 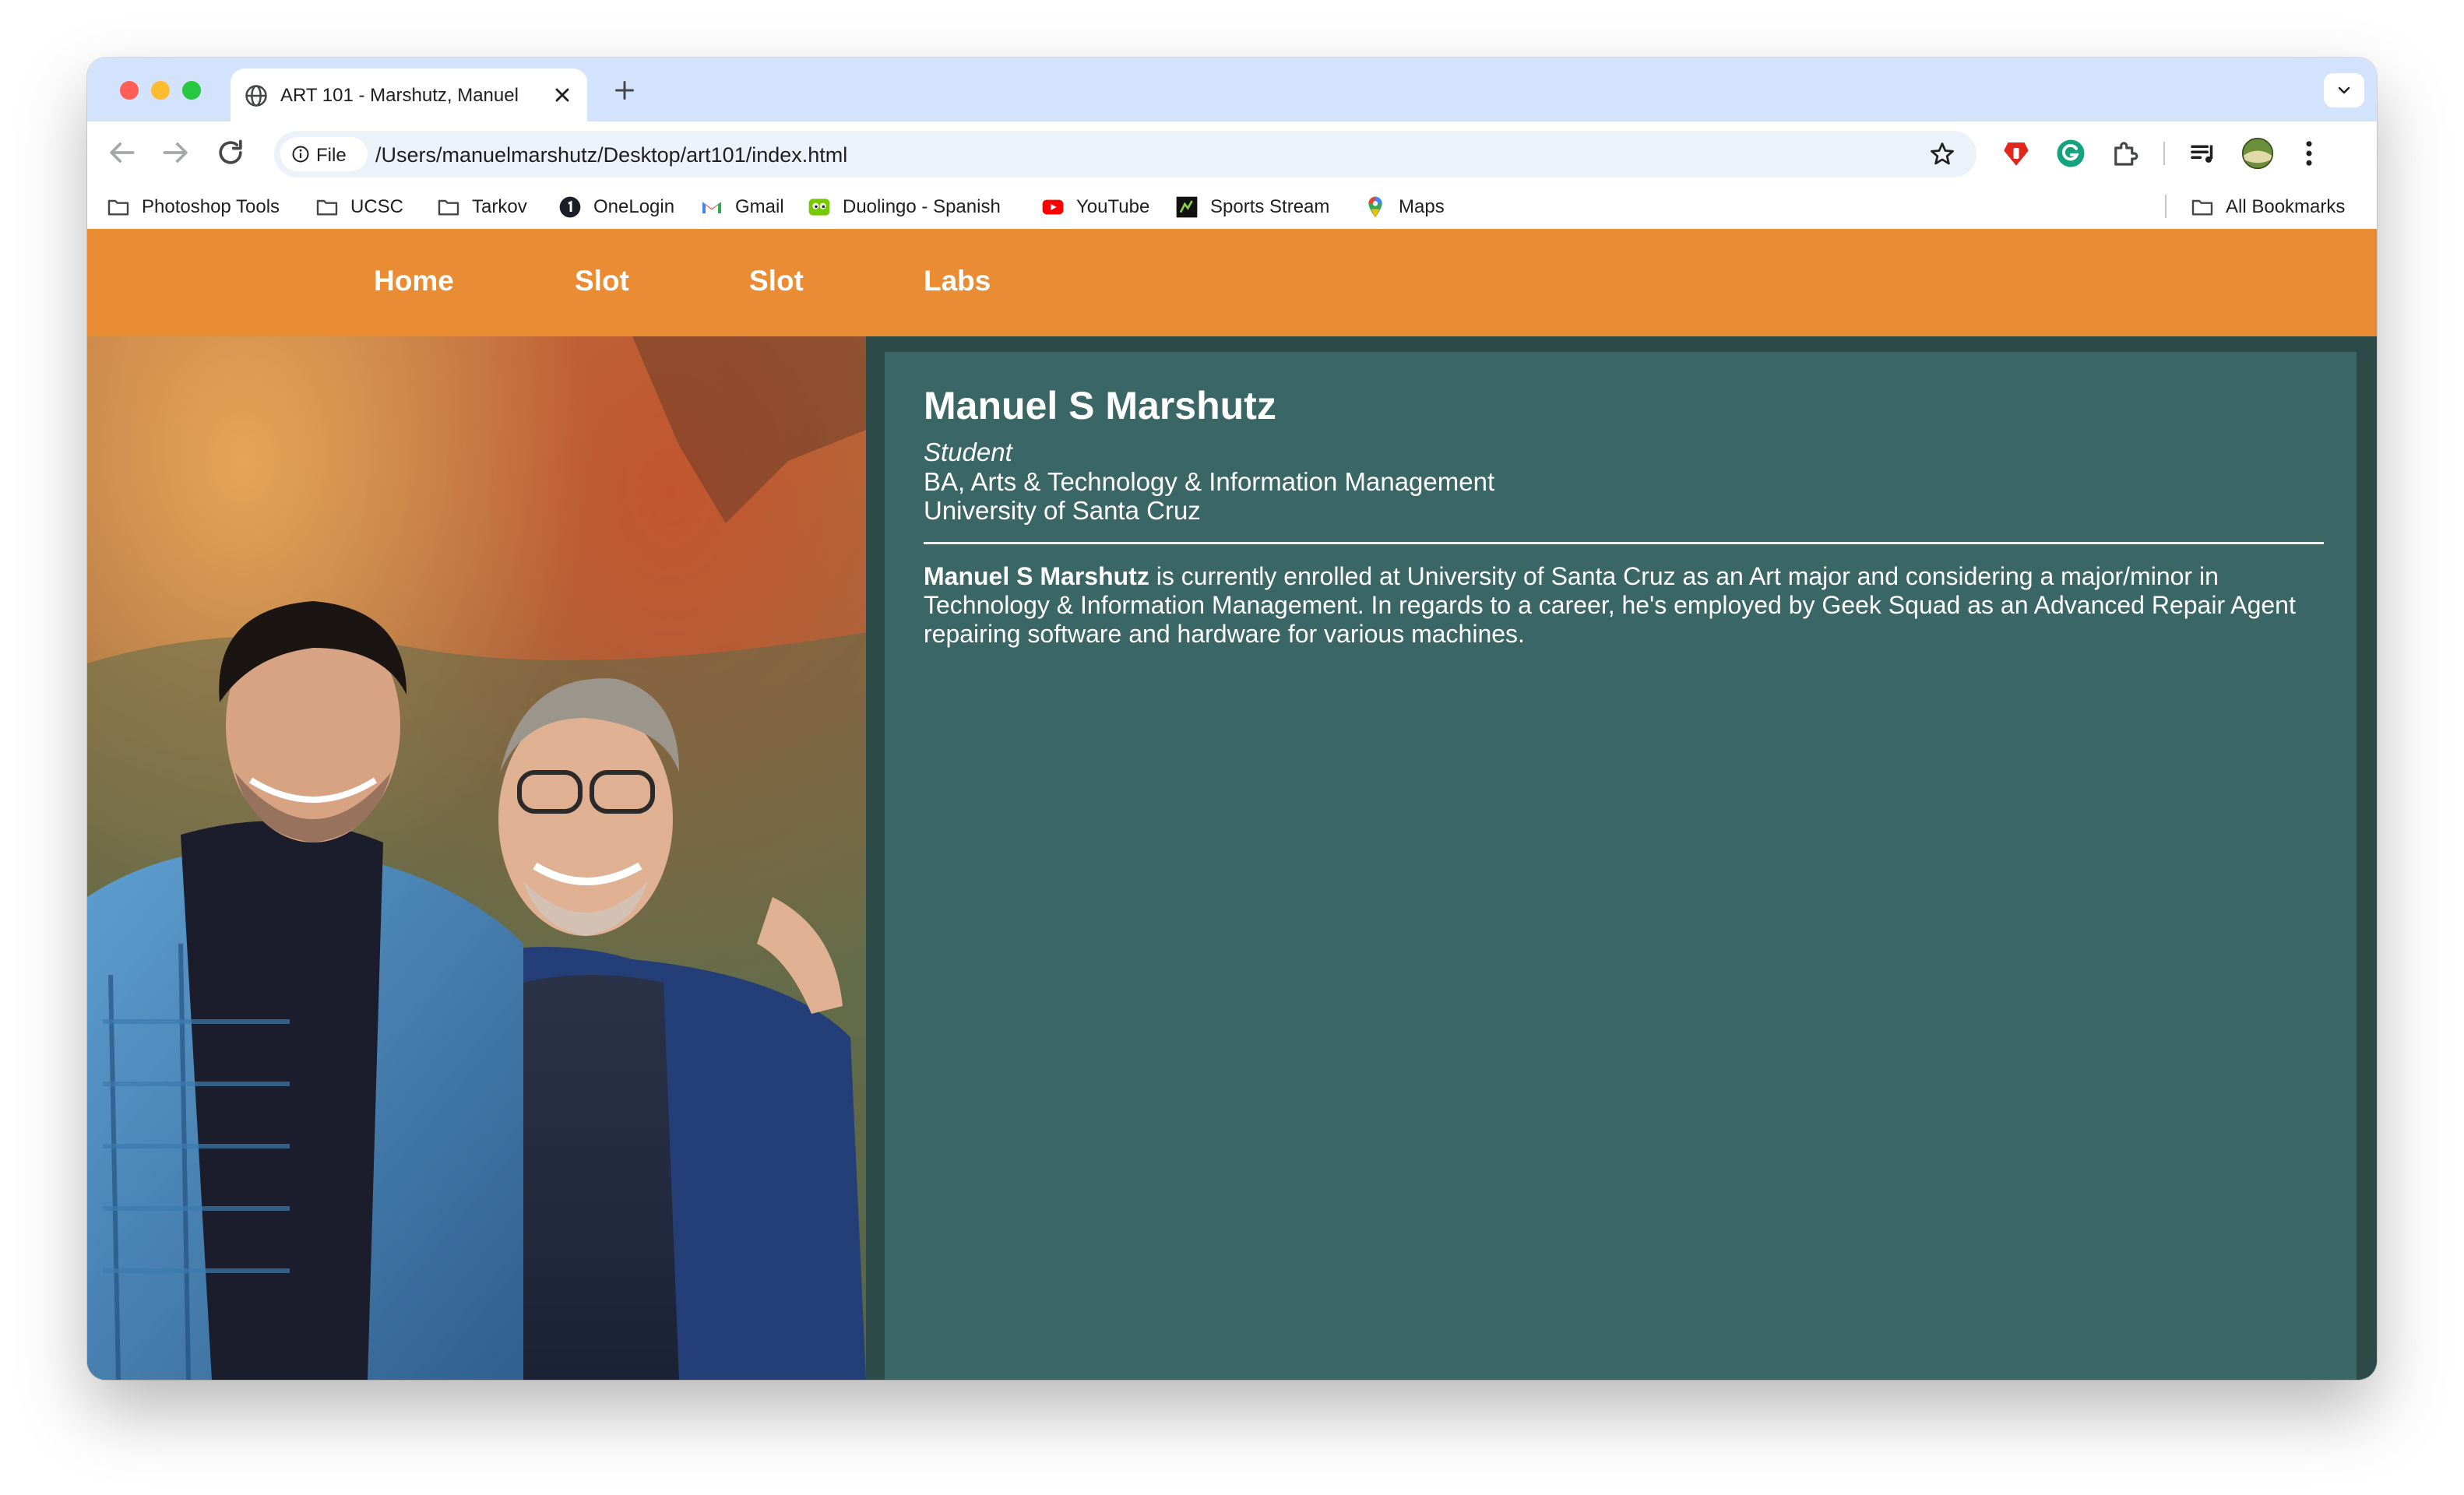 I want to click on profile-avatar-icon, so click(x=2257, y=153).